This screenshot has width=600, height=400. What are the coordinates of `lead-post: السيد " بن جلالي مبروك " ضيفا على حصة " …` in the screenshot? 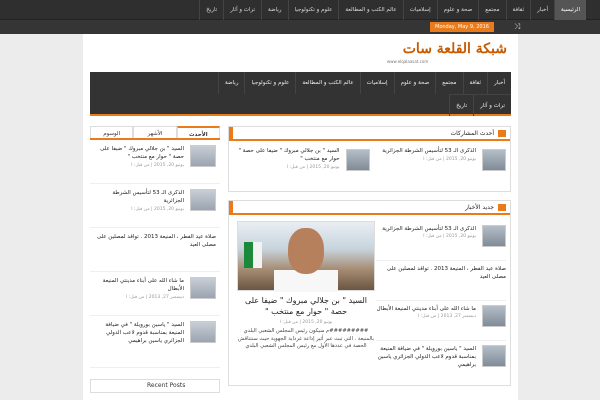 It's located at (306, 286).